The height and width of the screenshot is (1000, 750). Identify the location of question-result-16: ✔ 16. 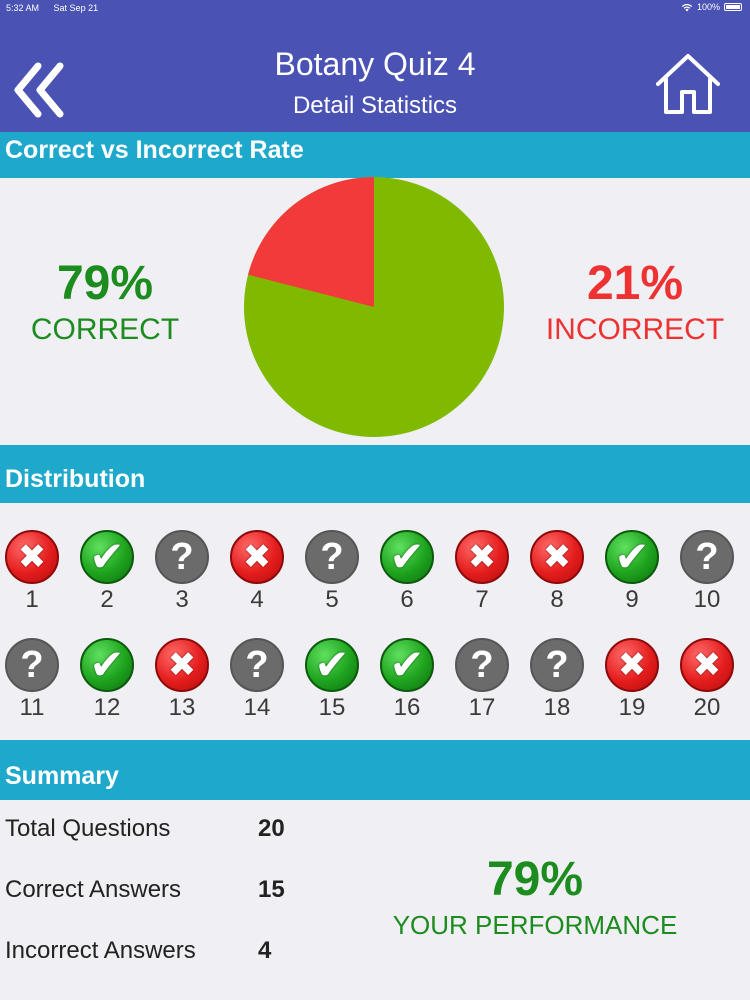
(407, 680).